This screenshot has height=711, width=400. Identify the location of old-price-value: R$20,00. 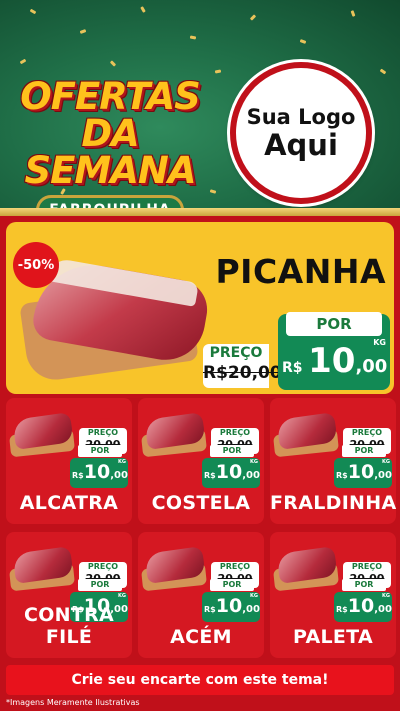
(242, 373).